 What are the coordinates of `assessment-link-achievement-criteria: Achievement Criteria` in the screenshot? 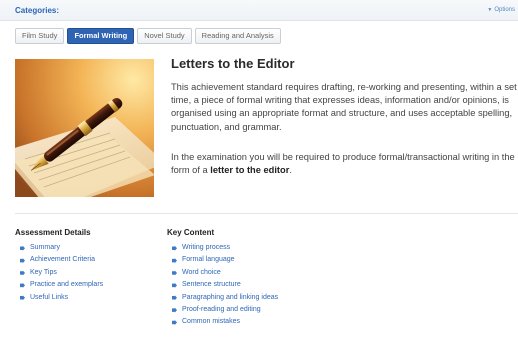 It's located at (61, 260).